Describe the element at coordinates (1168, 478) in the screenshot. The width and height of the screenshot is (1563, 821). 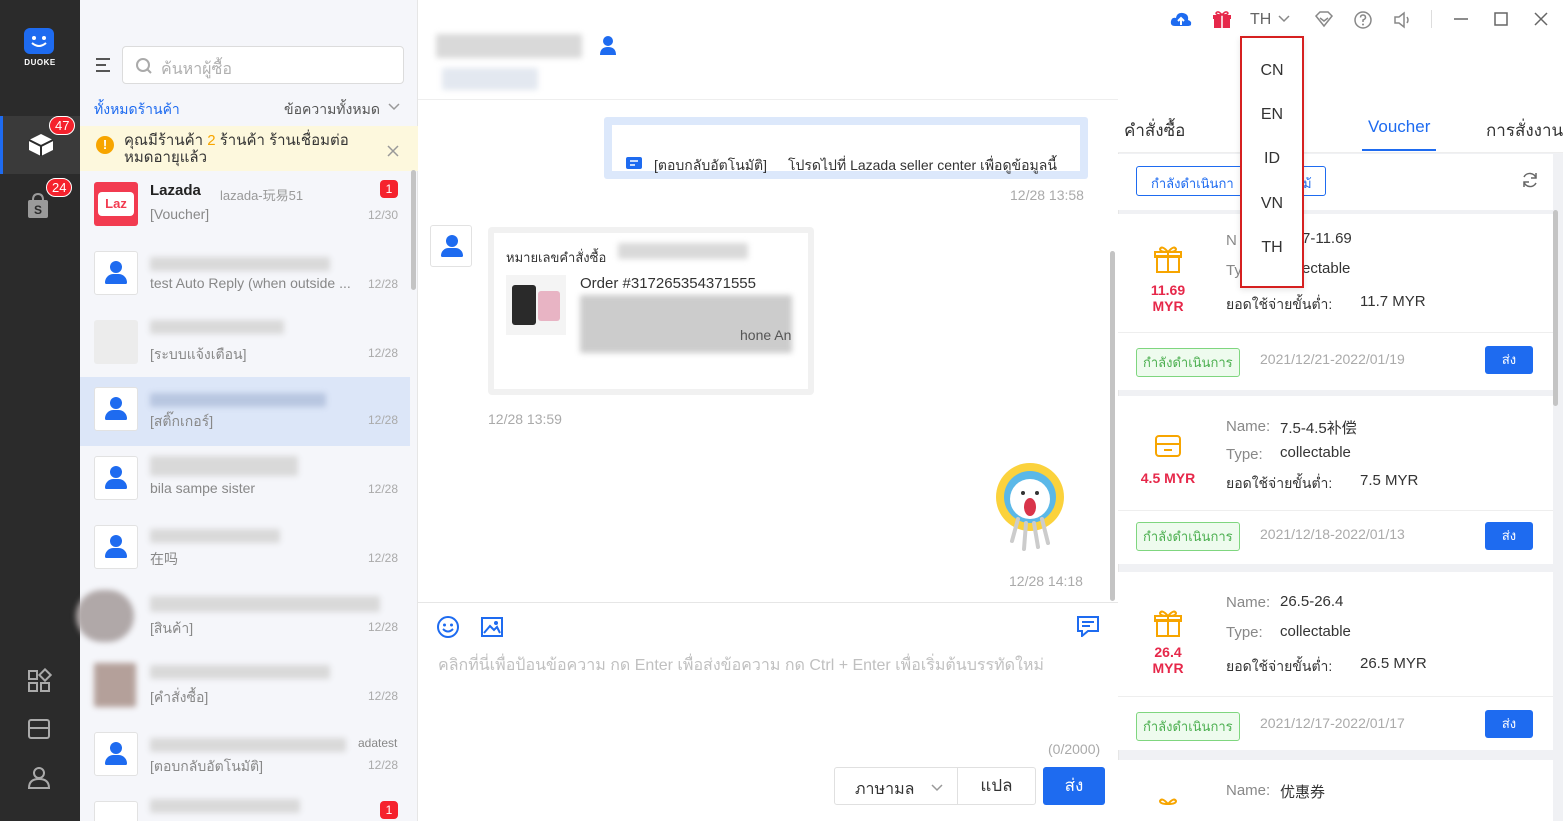
I see `voucher-amount: 4.5 MYR` at that location.